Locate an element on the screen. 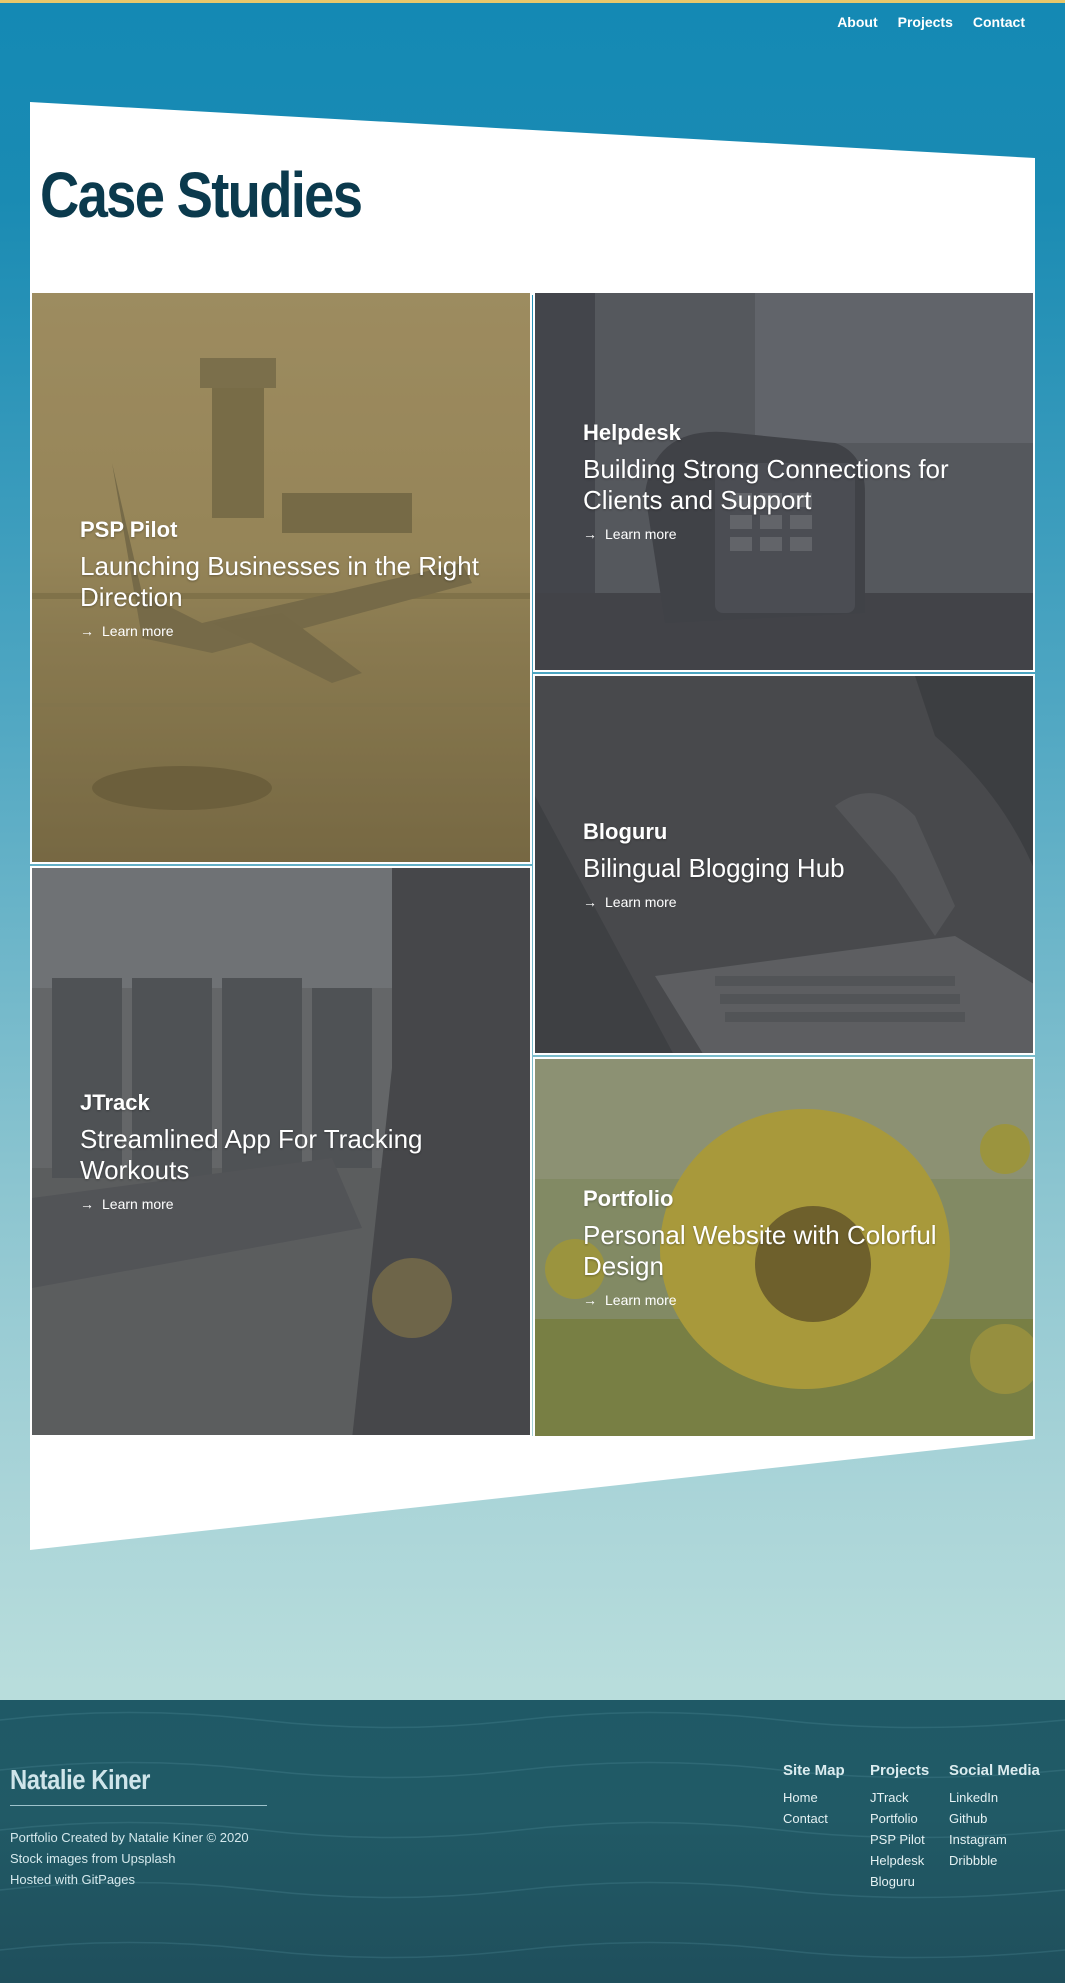 This screenshot has width=1065, height=1983. footer-link-helpdesk: Helpdesk is located at coordinates (899, 1860).